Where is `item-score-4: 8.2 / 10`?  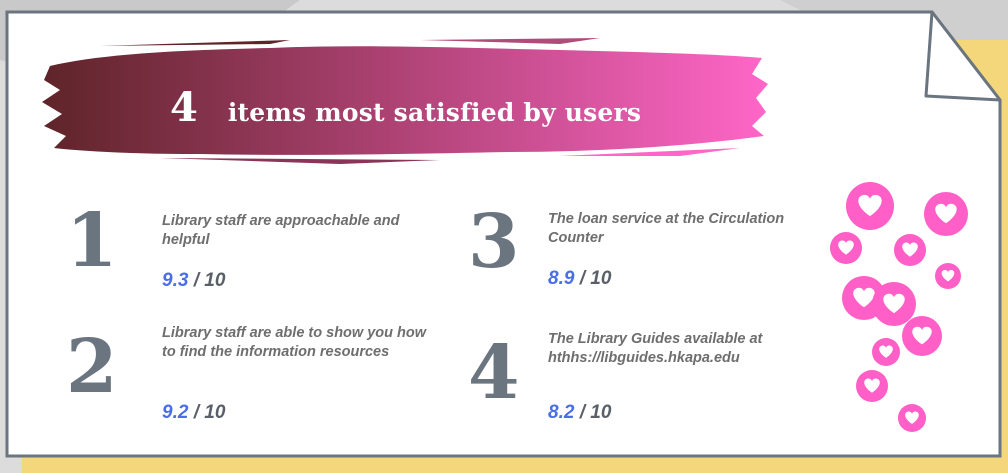
item-score-4: 8.2 / 10 is located at coordinates (579, 413).